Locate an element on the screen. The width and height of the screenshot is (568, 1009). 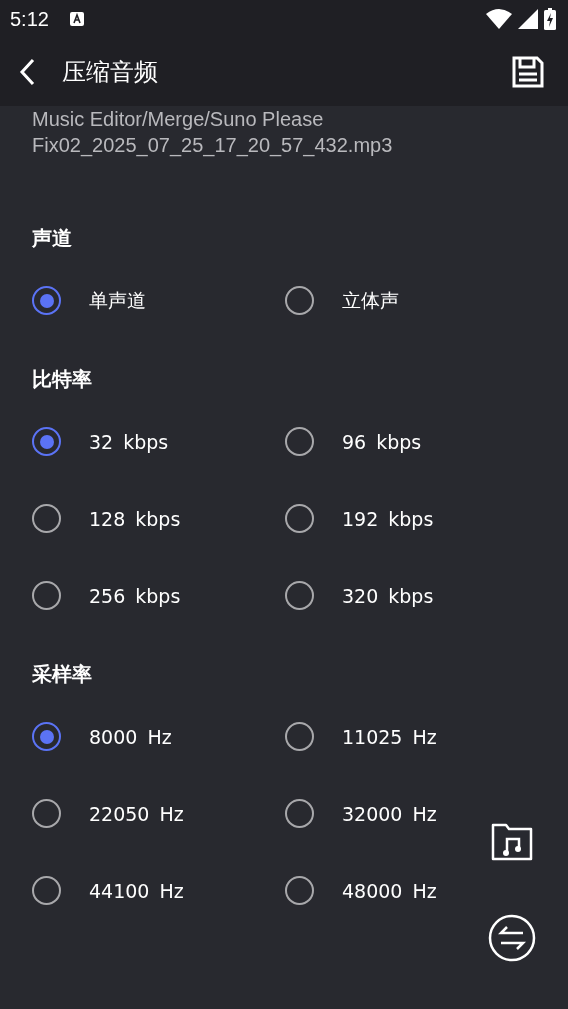
option-label: 256 kbps is located at coordinates (135, 595).